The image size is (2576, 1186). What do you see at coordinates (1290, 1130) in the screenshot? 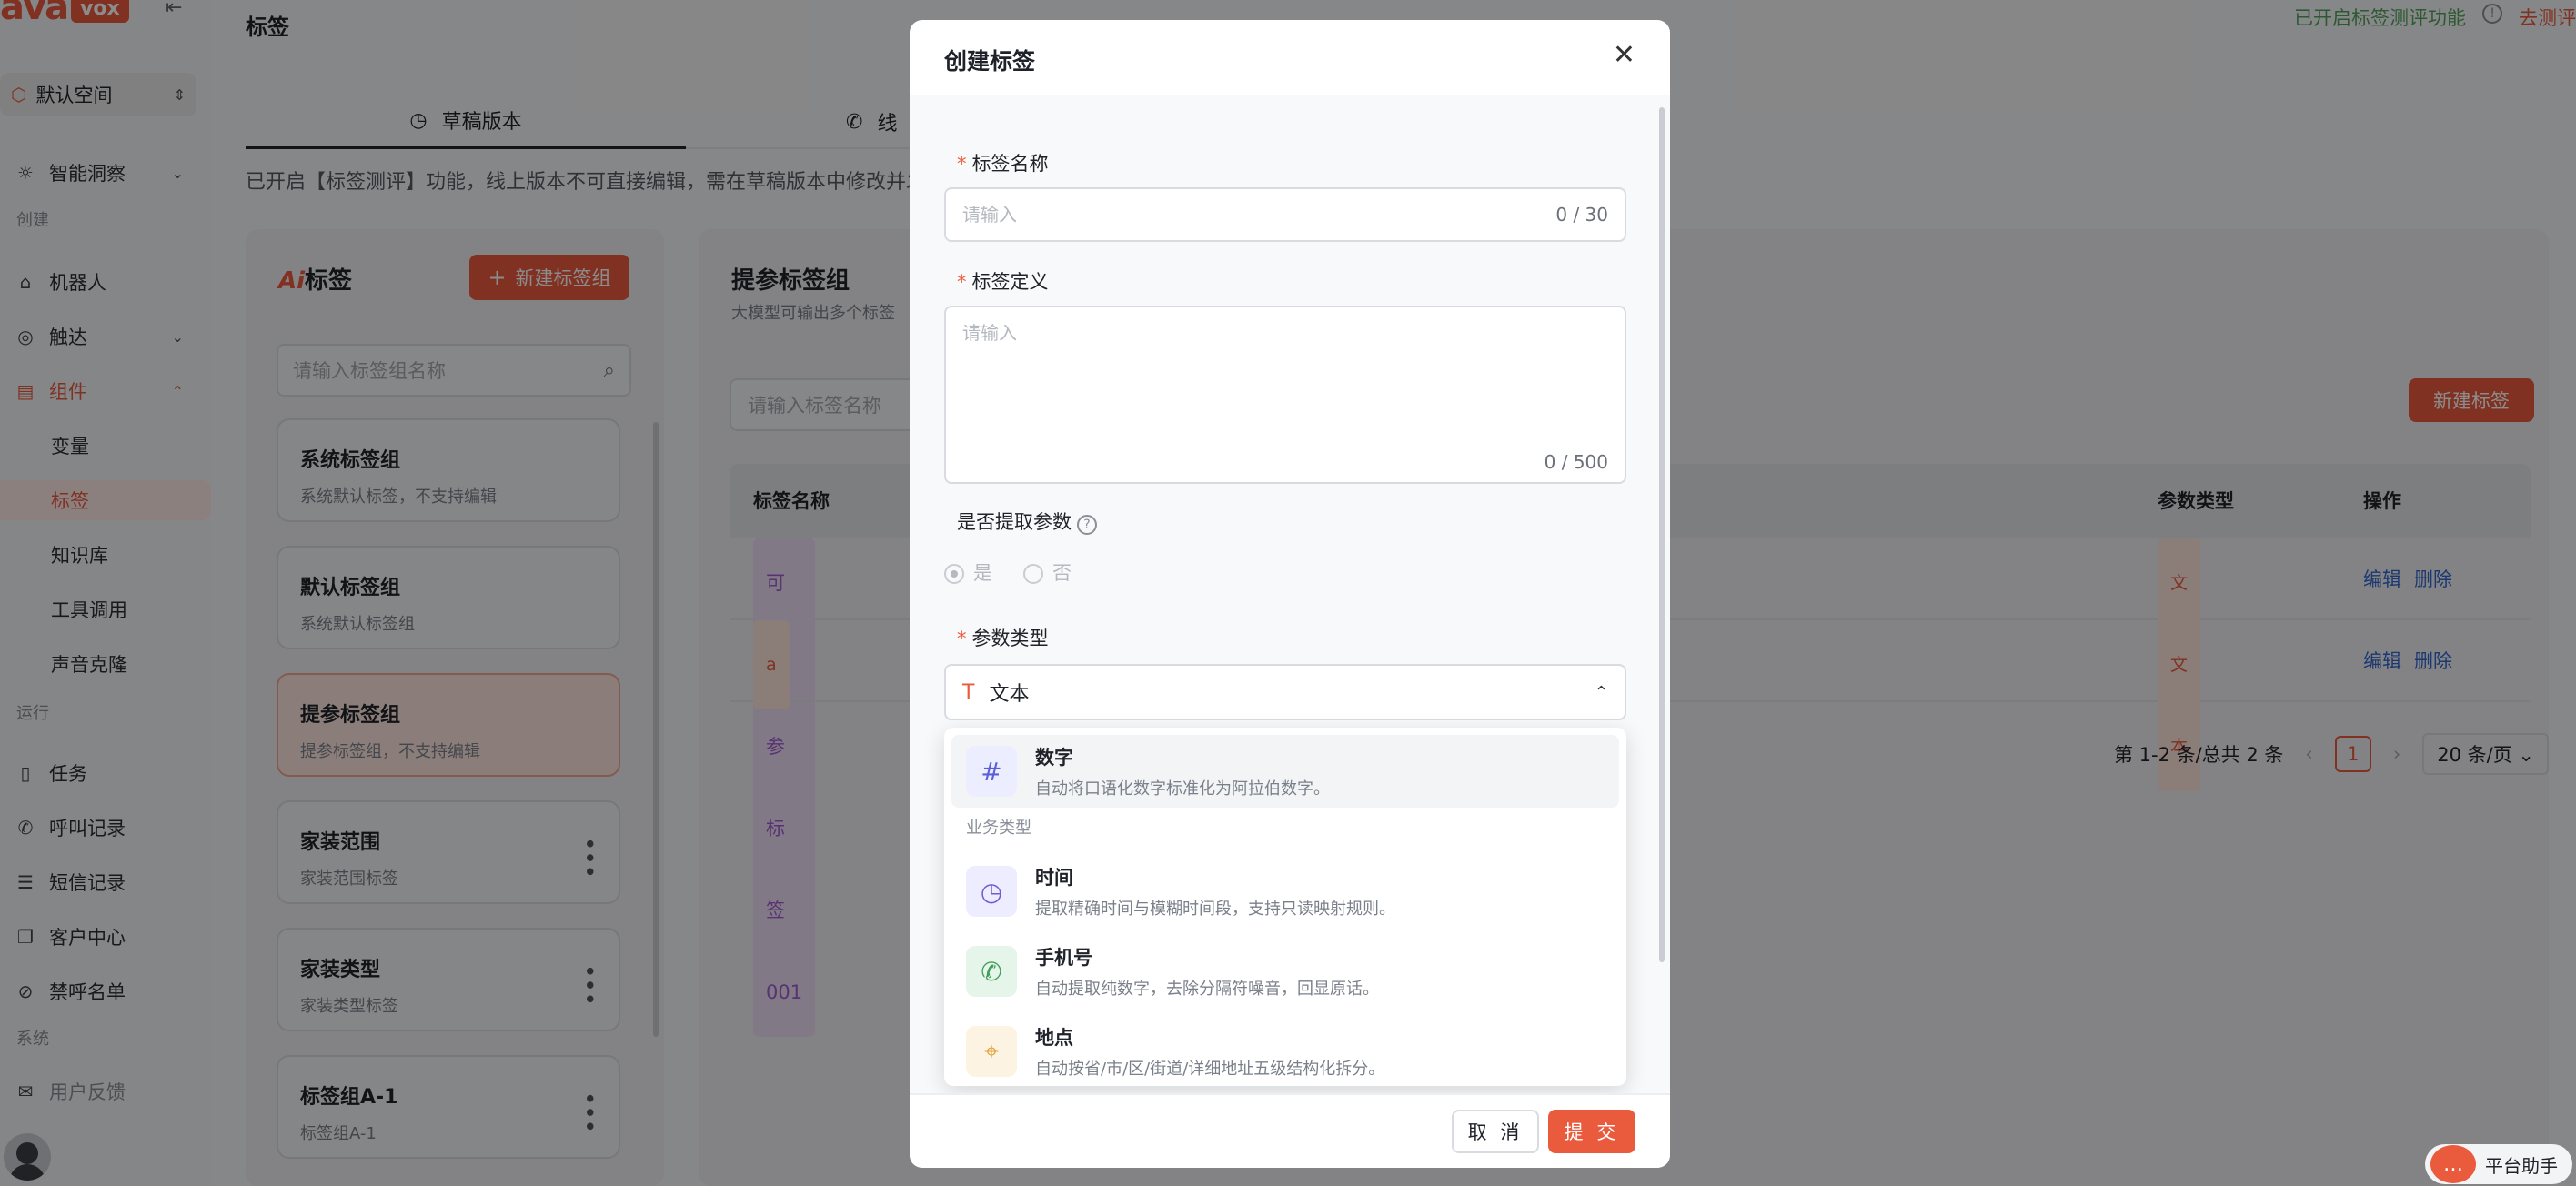
I see `dialog-footer: 取 消 提 交` at bounding box center [1290, 1130].